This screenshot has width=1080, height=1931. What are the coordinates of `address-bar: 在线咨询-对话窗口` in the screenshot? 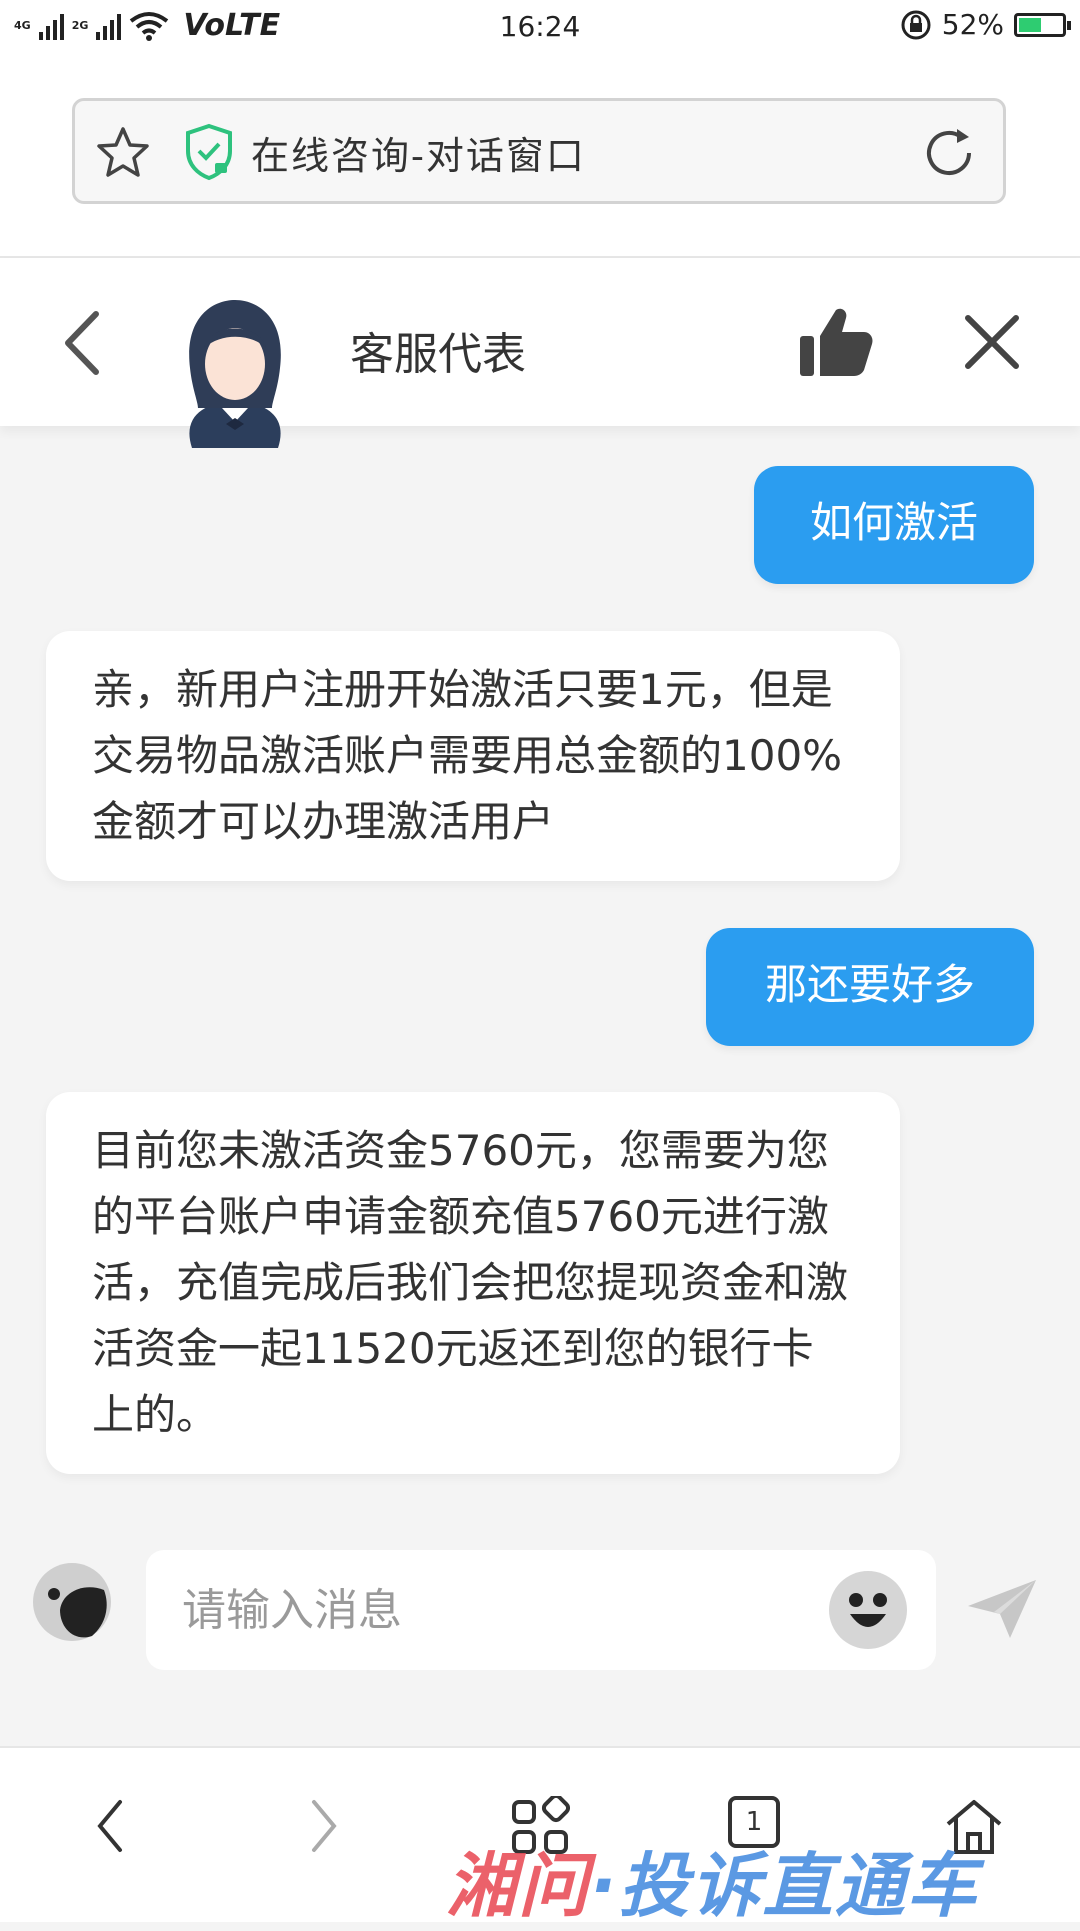 It's located at (539, 151).